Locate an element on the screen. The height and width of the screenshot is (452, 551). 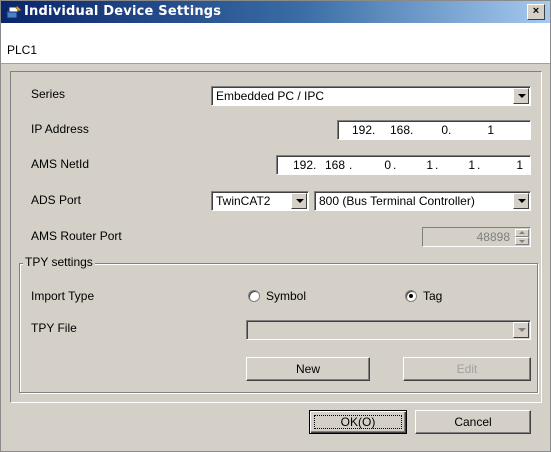
netid-octet-5: 1 is located at coordinates (457, 165).